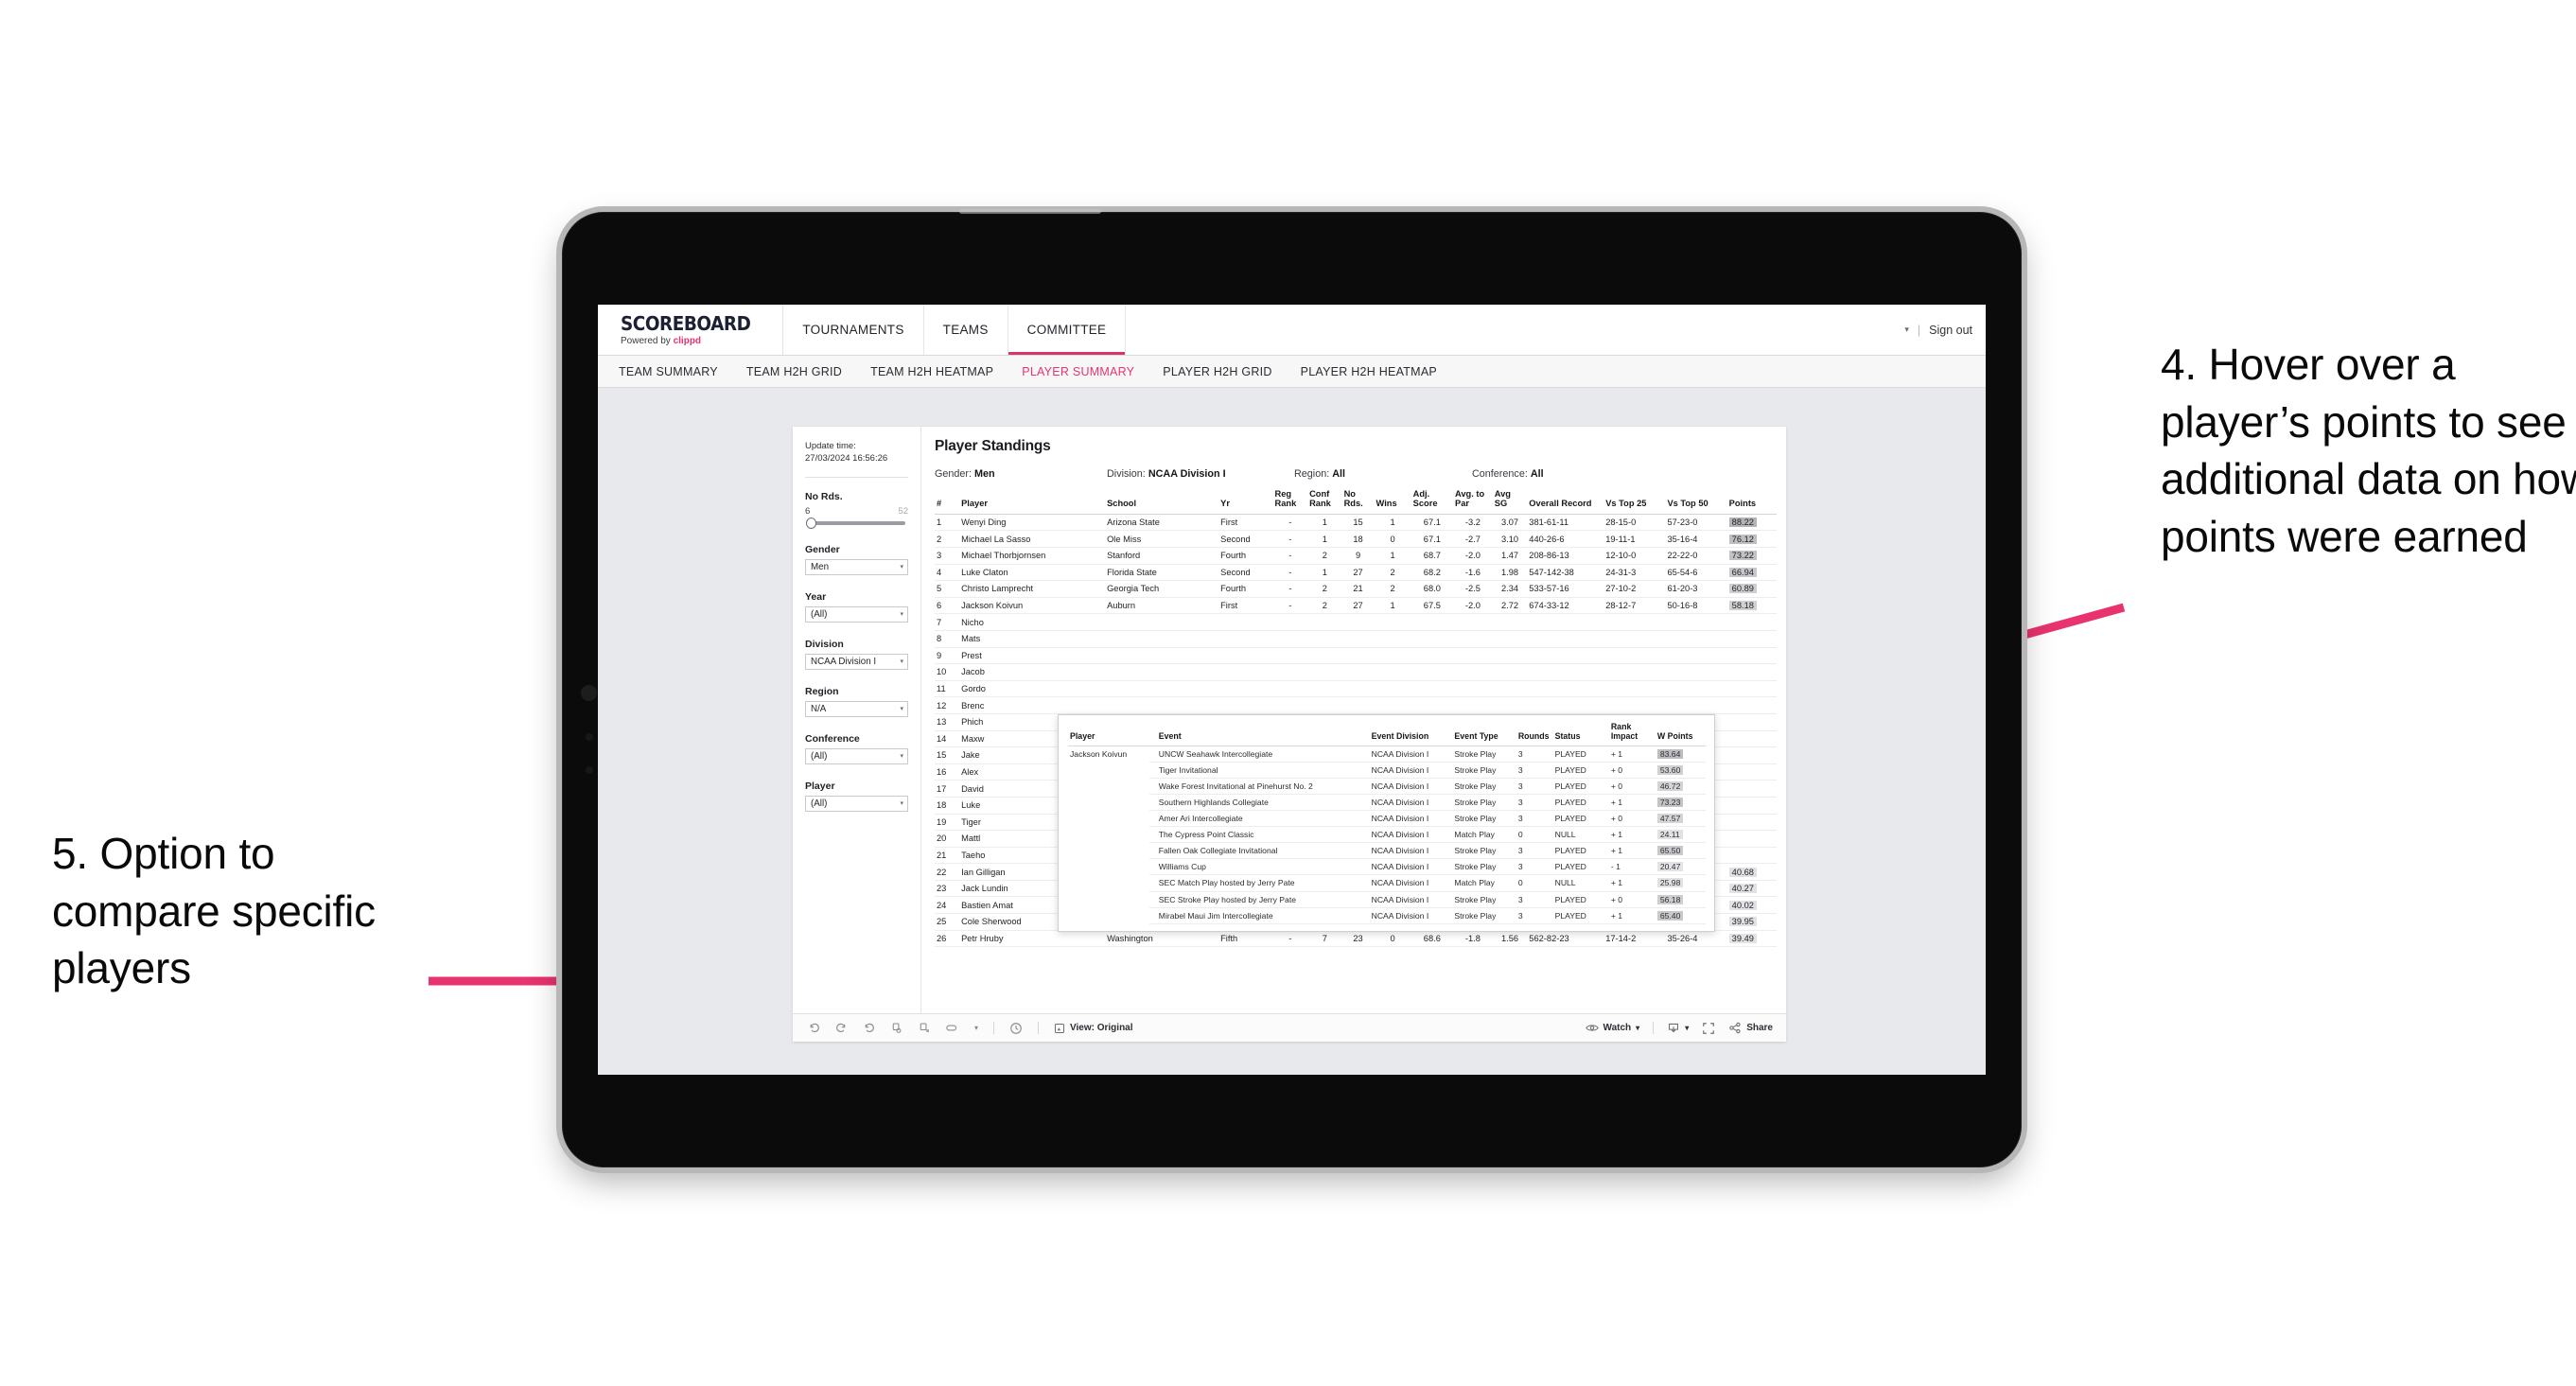  Describe the element at coordinates (896, 1028) in the screenshot. I see `refresh-icon` at that location.